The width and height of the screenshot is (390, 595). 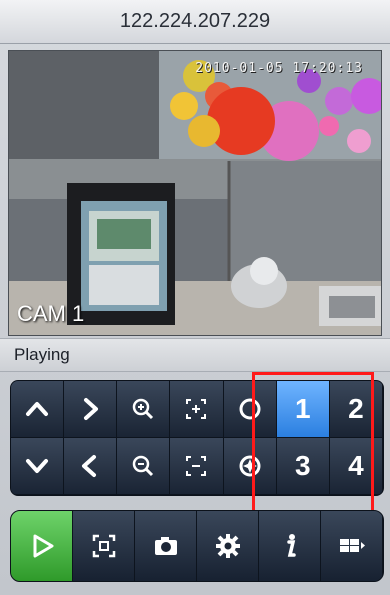 I want to click on play-button, so click(x=42, y=546).